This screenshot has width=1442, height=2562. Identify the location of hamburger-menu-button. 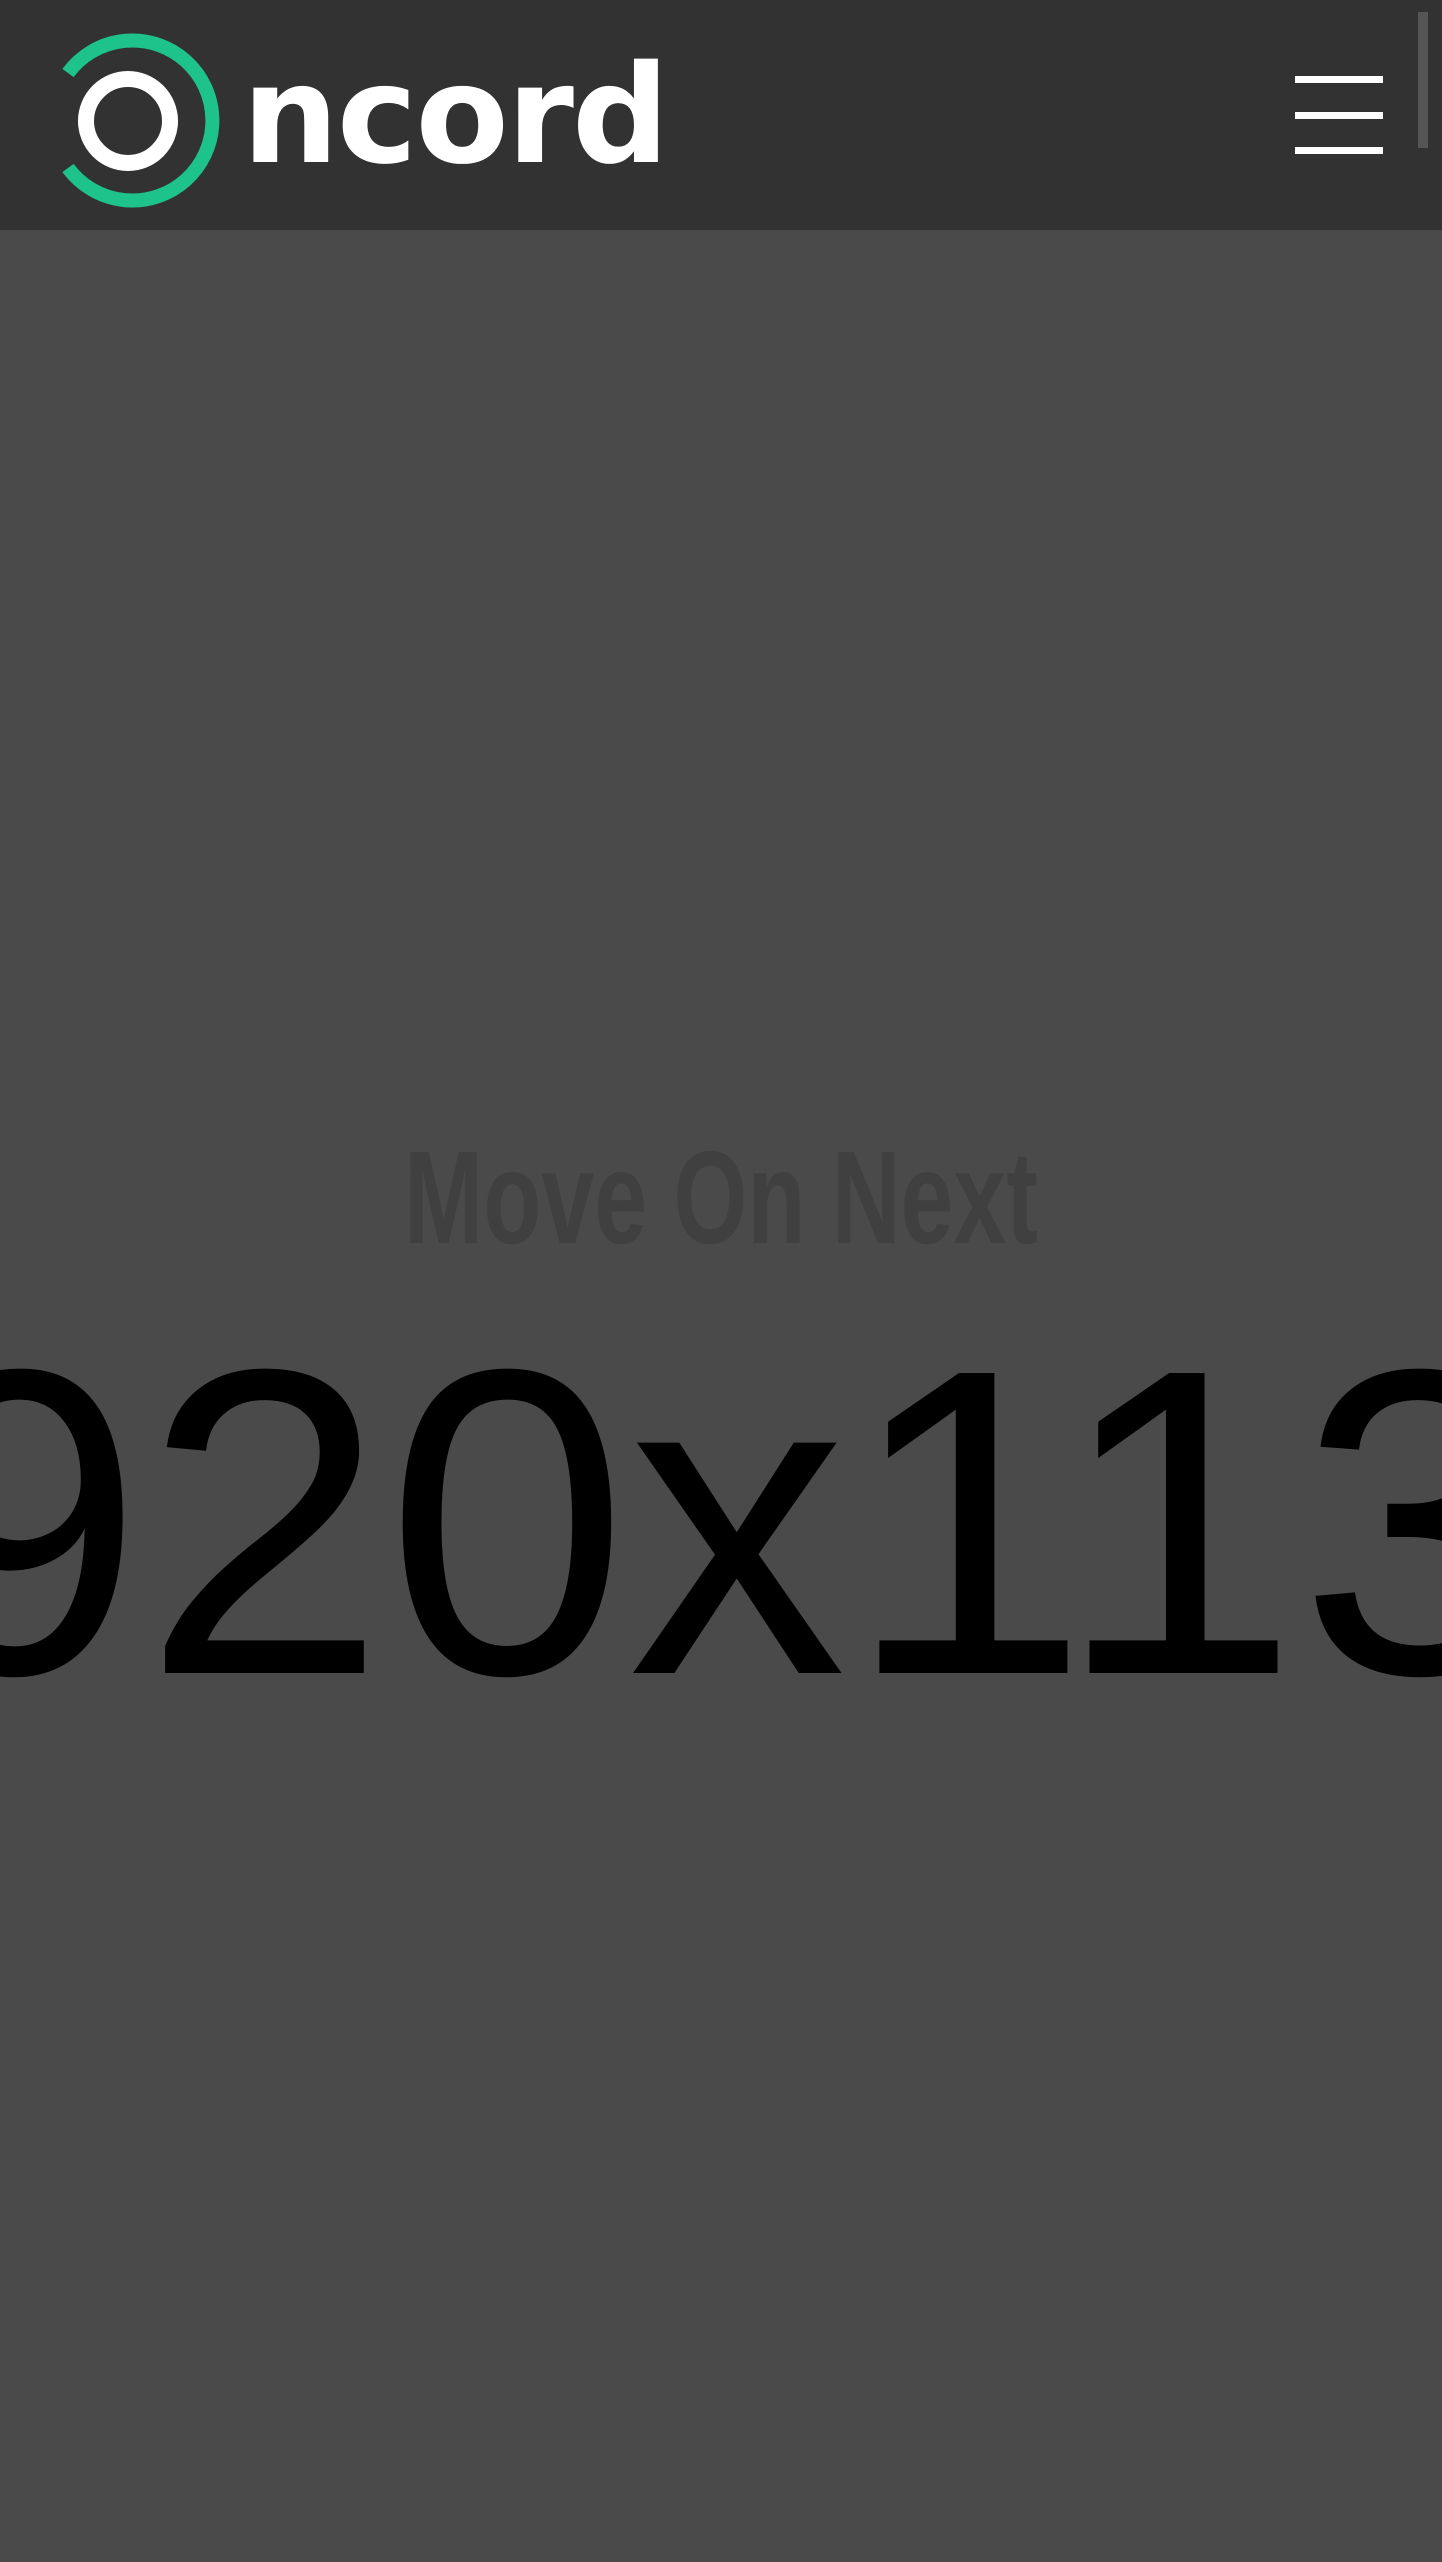
(1343, 115).